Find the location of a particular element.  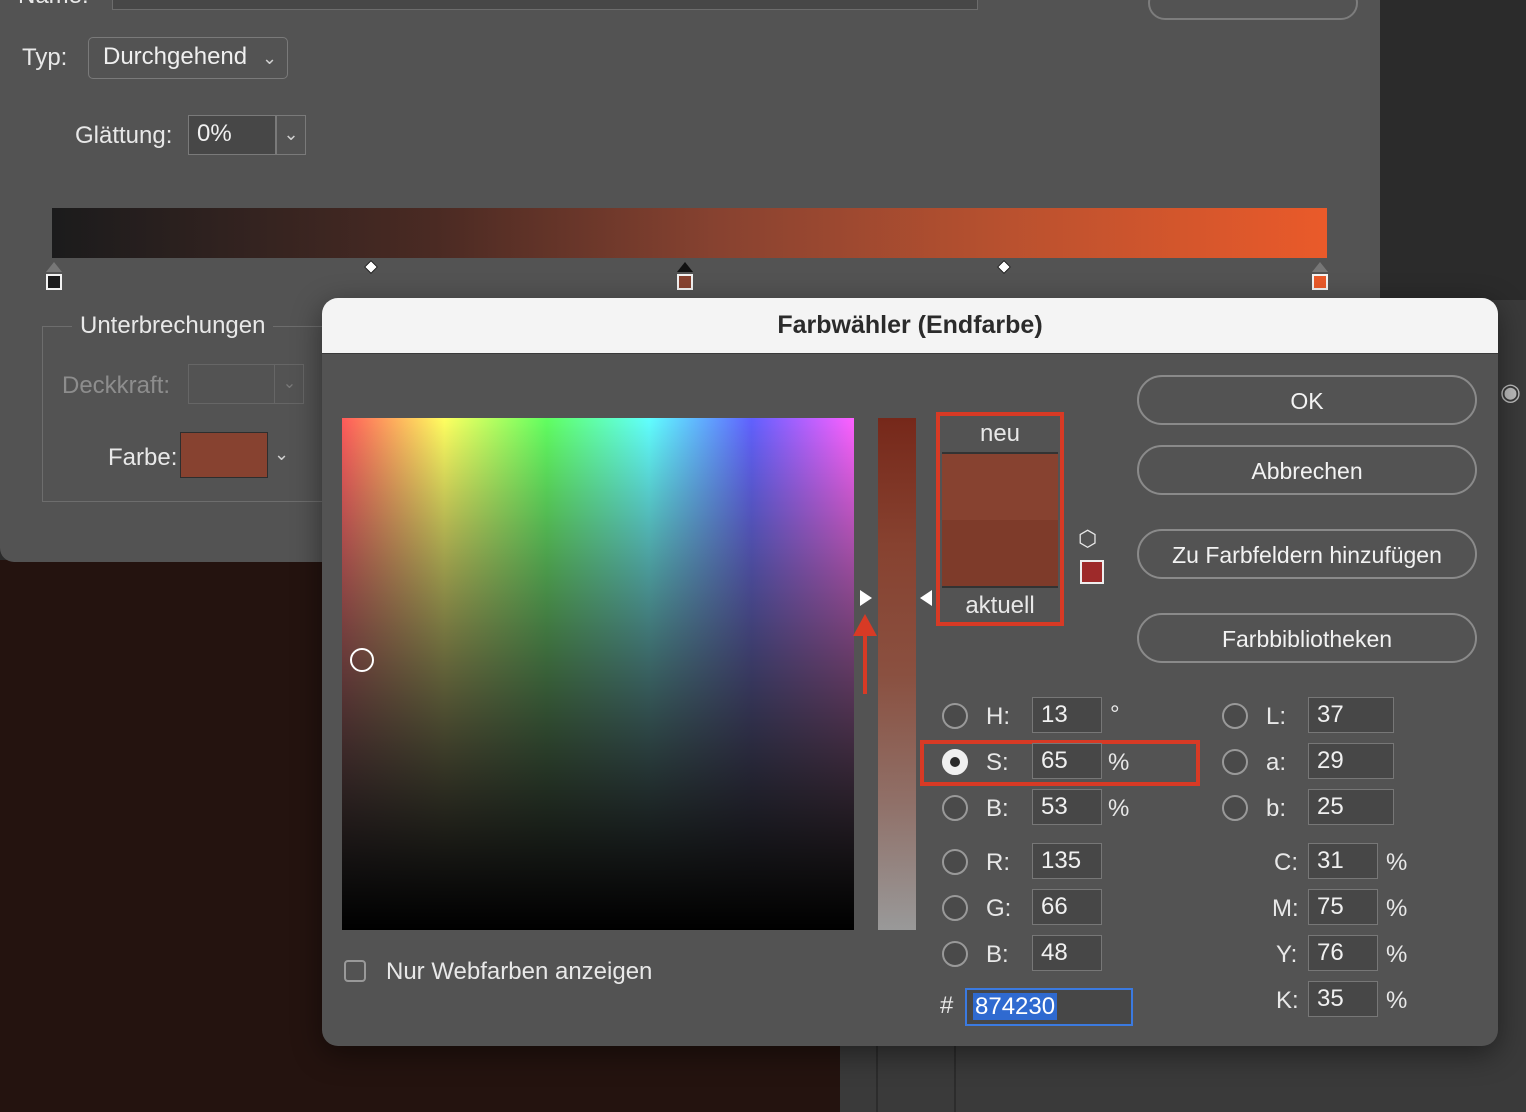

web-colors-checkbox is located at coordinates (355, 971).